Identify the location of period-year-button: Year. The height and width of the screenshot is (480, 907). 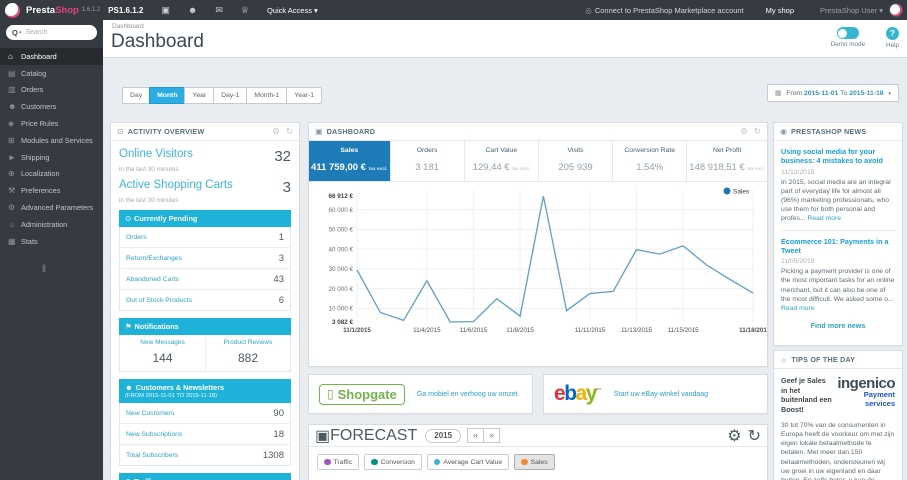
(199, 95).